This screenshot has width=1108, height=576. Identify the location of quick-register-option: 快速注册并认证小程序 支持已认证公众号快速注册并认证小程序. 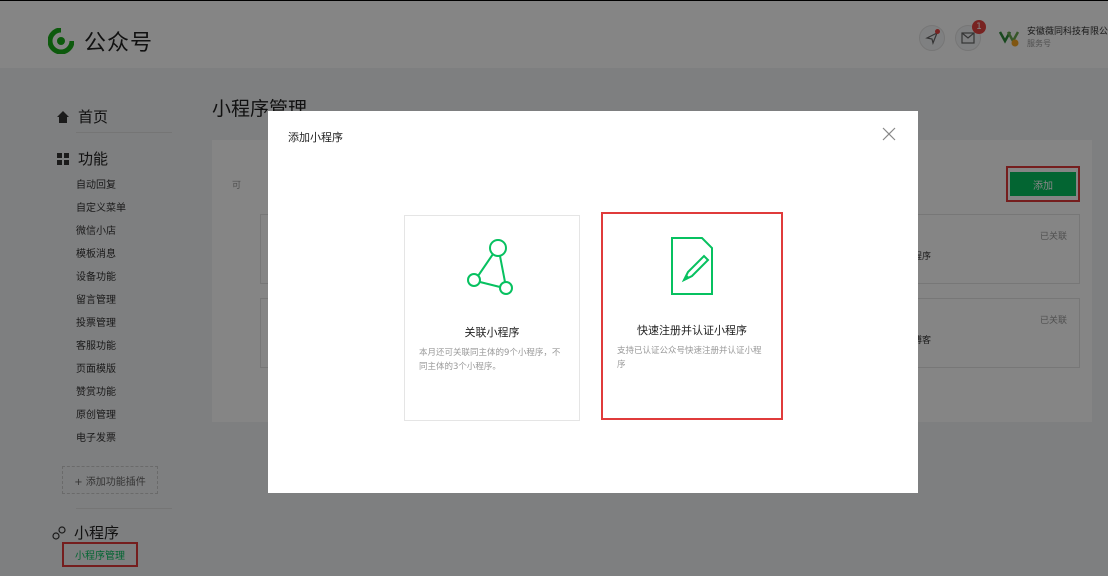
(692, 316).